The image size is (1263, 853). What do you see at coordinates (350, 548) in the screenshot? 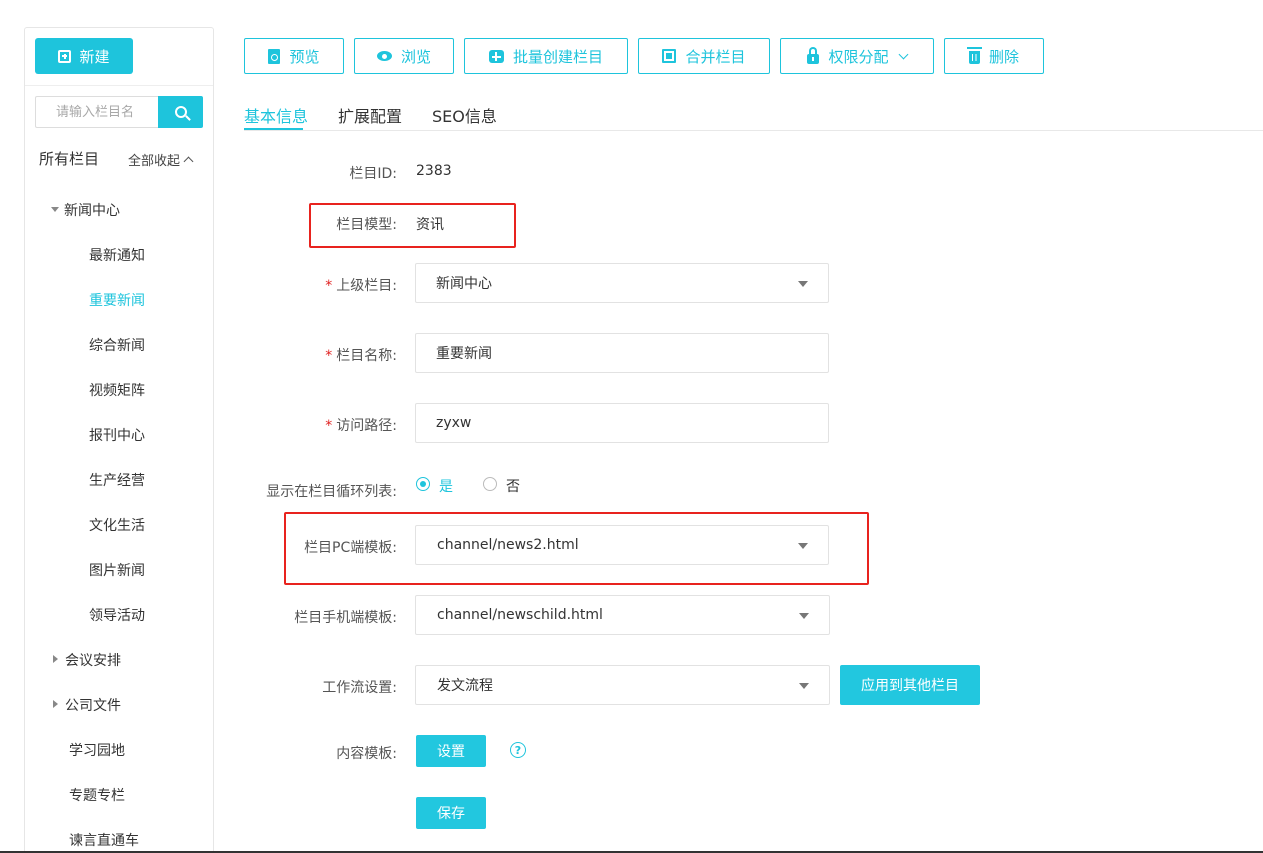
I see `pc-template-label: 栏目PC端模板:` at bounding box center [350, 548].